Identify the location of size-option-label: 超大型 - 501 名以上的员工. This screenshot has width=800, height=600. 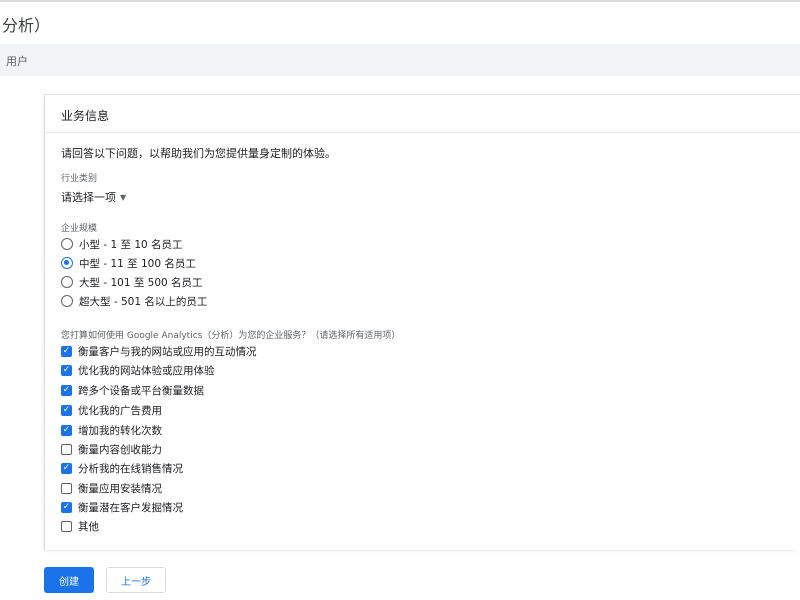
(143, 301).